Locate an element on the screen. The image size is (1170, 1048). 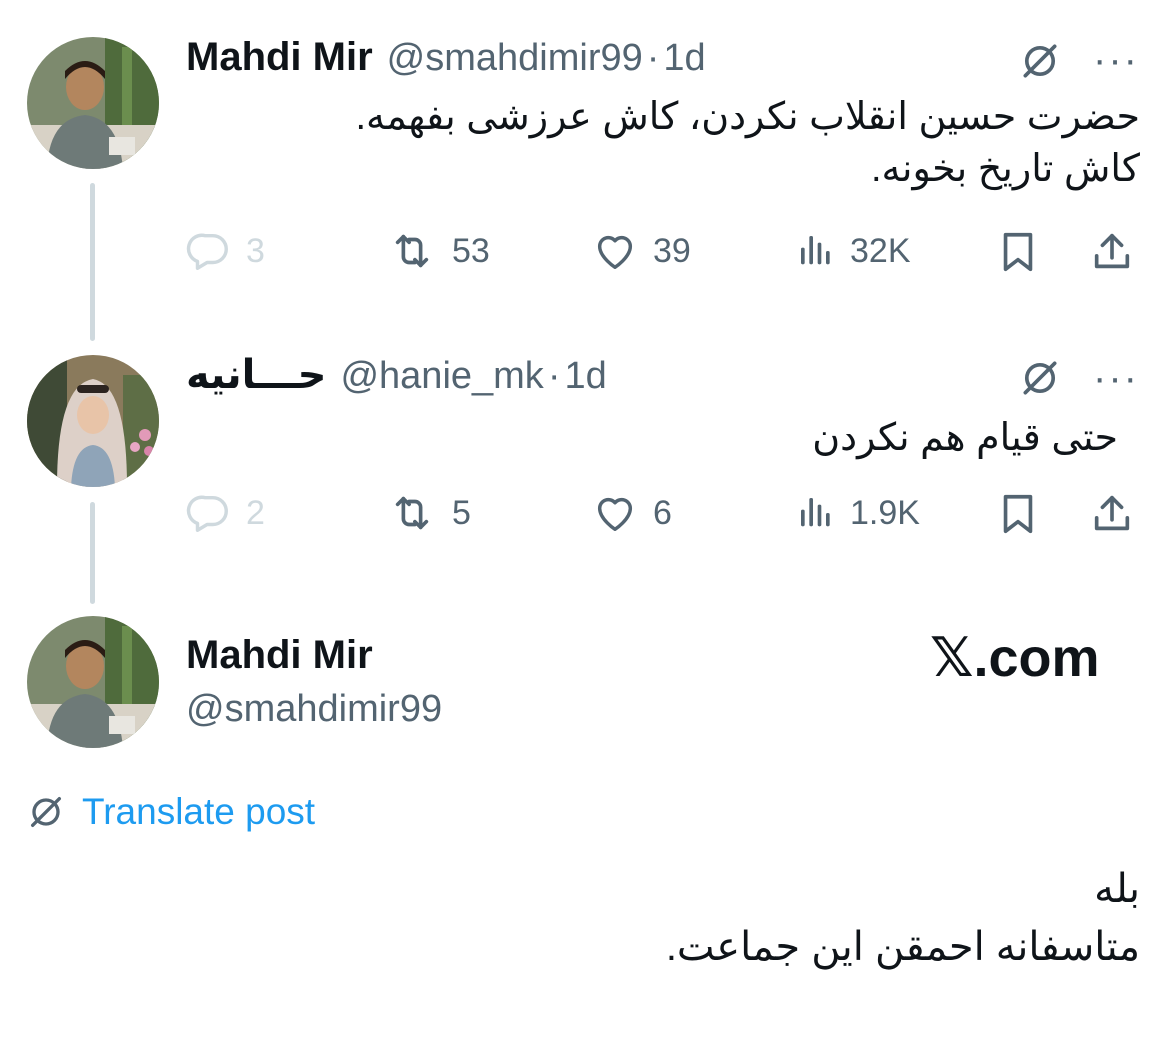
watermark: 𝕏.com is located at coordinates (1015, 658).